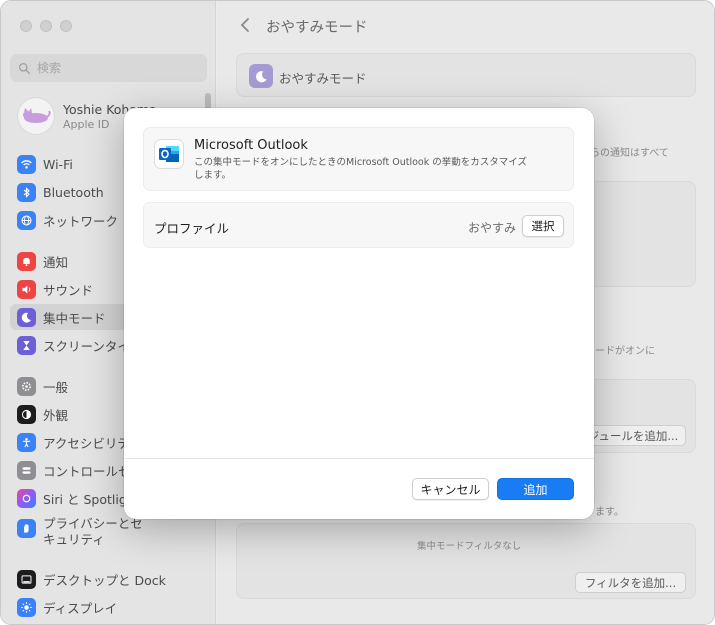  What do you see at coordinates (192, 228) in the screenshot?
I see `profile-label: プロファイル` at bounding box center [192, 228].